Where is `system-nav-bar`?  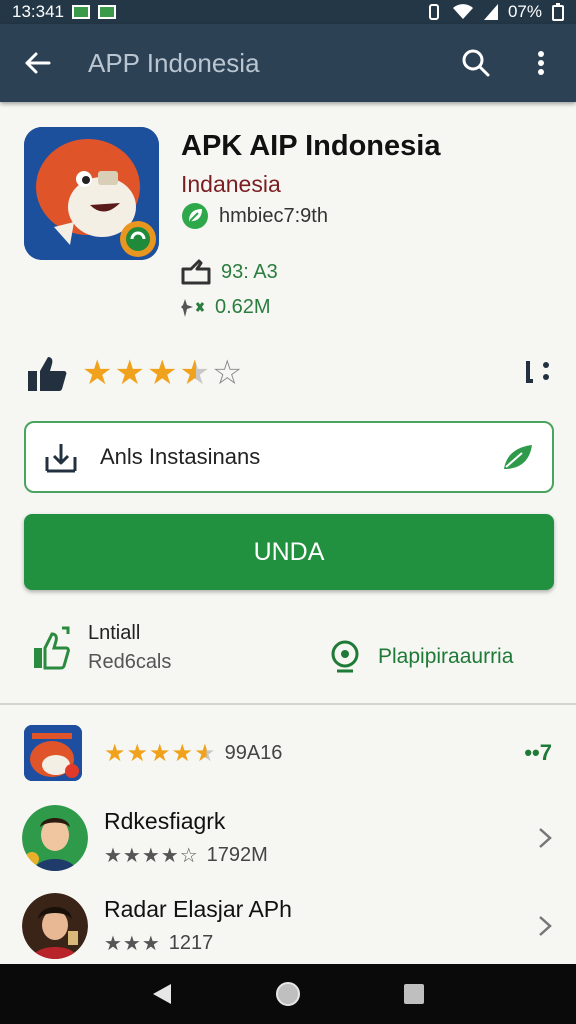
system-nav-bar is located at coordinates (288, 994).